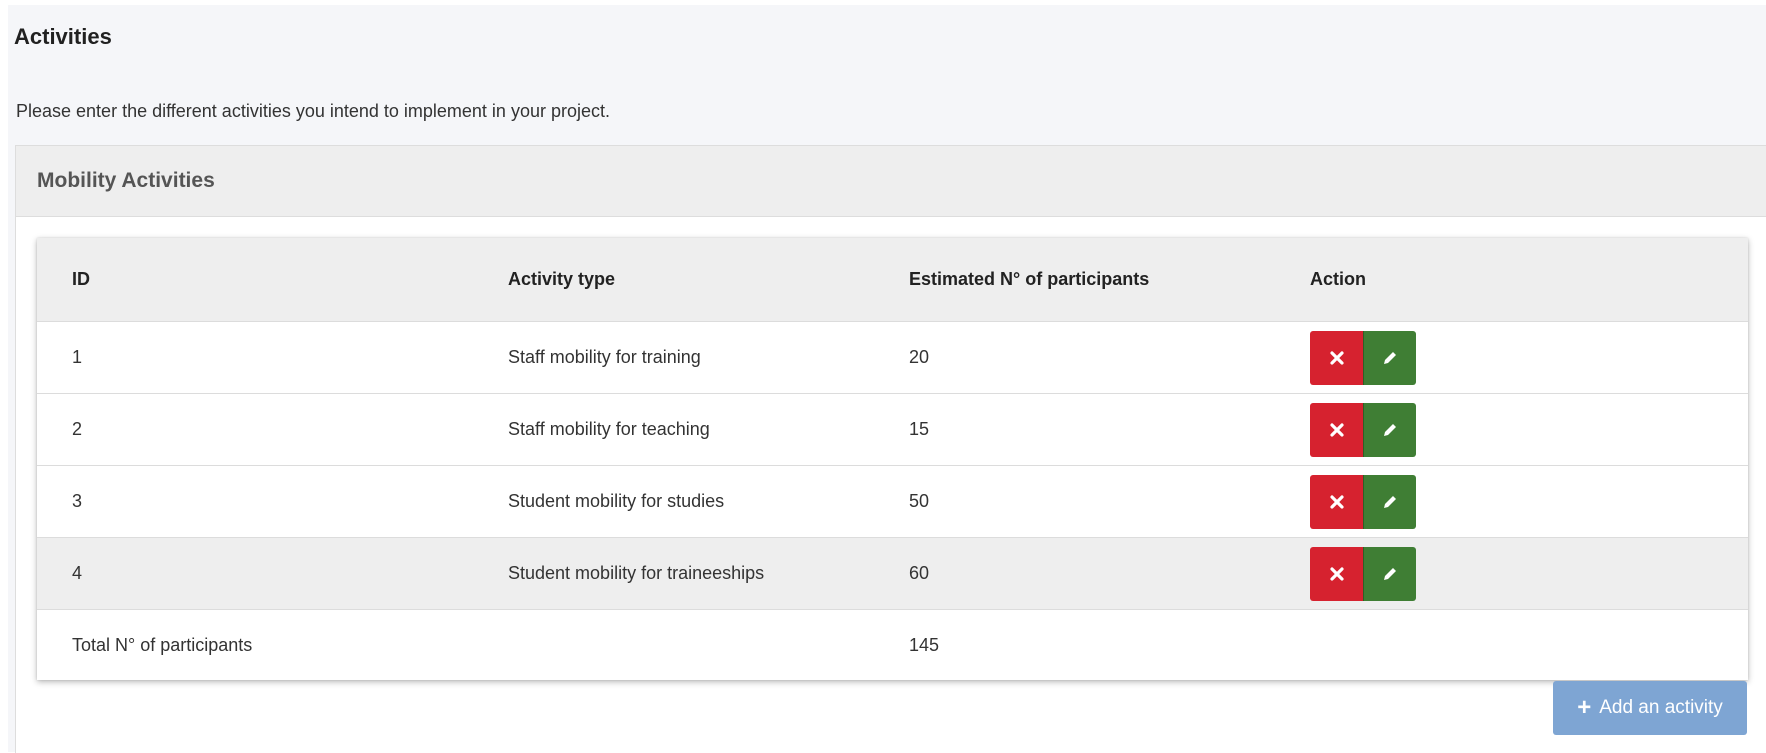 Image resolution: width=1766 pixels, height=753 pixels. Describe the element at coordinates (892, 502) in the screenshot. I see `table-row: 3 Student mobility for studies 50` at that location.